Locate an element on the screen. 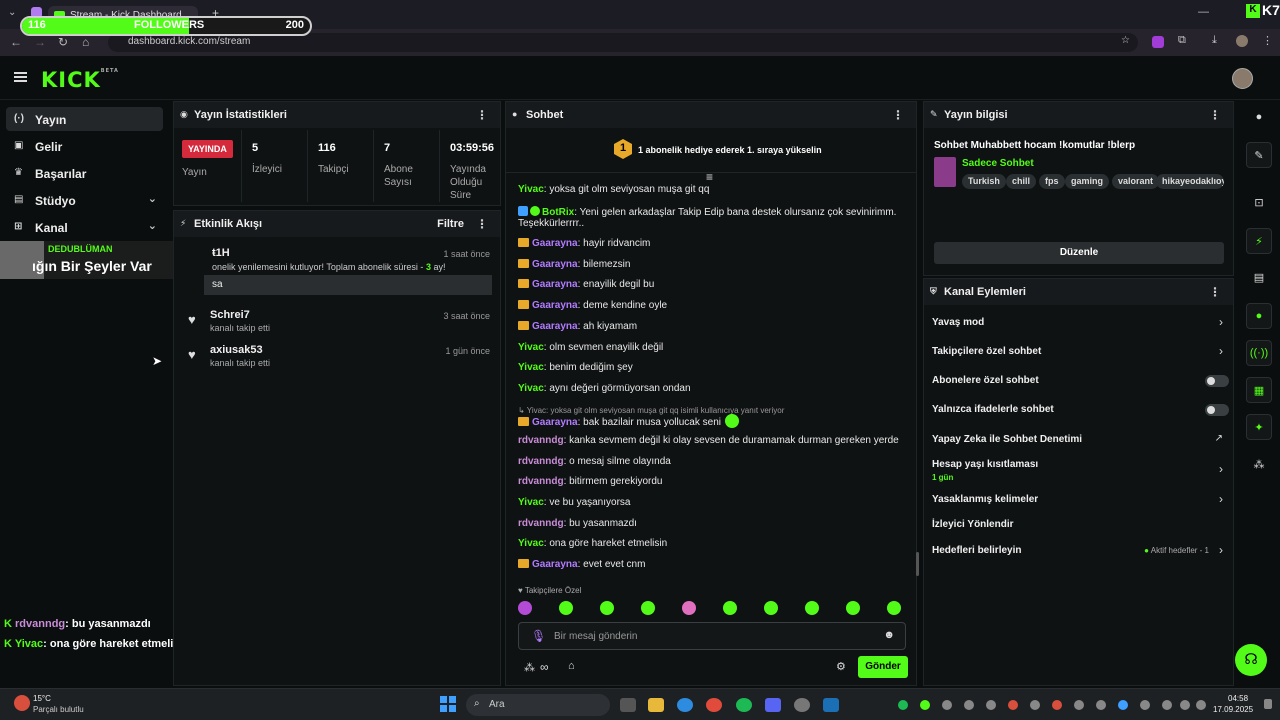 This screenshot has height=720, width=1280. chat-menu-icon: ⋮ is located at coordinates (898, 115).